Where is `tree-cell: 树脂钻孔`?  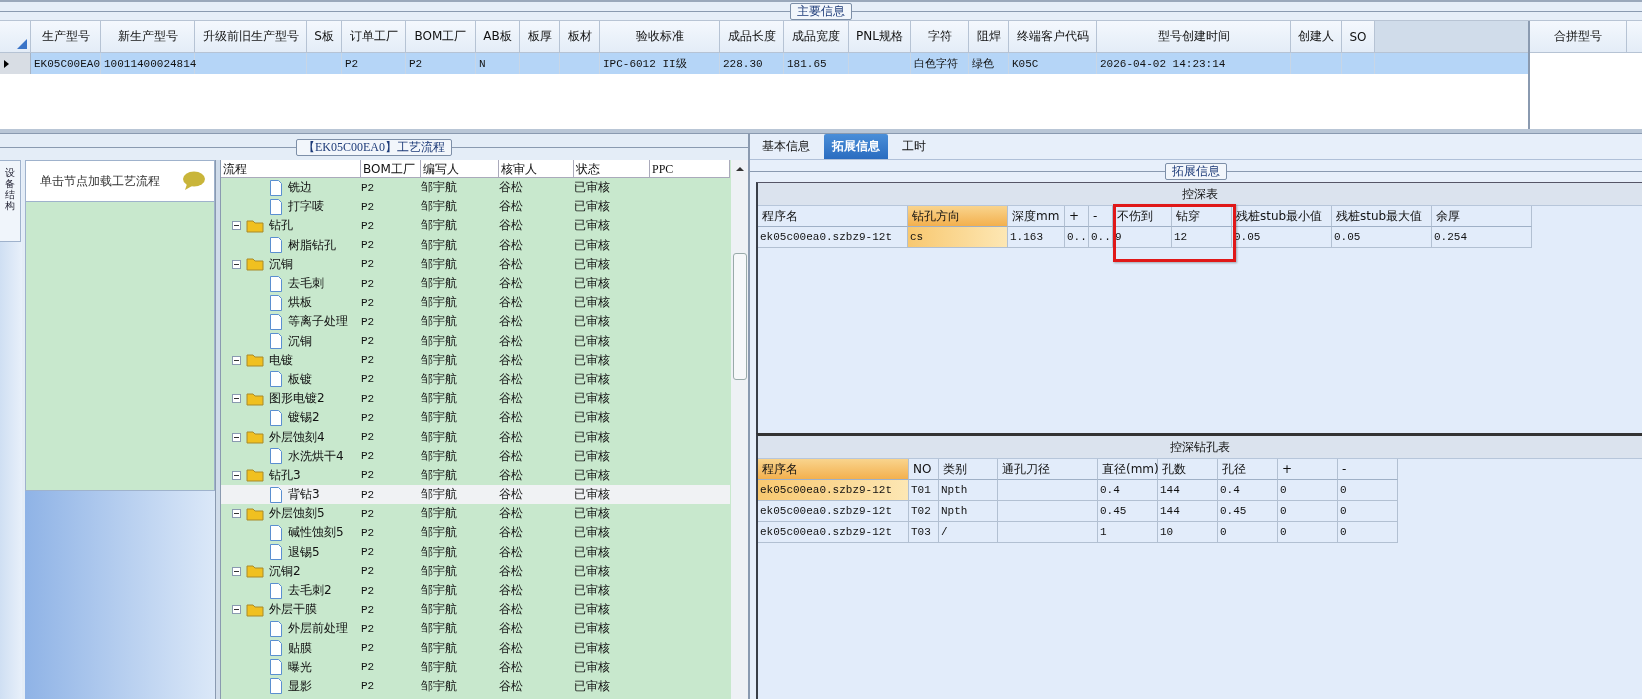
tree-cell: 树脂钻孔 is located at coordinates (291, 245).